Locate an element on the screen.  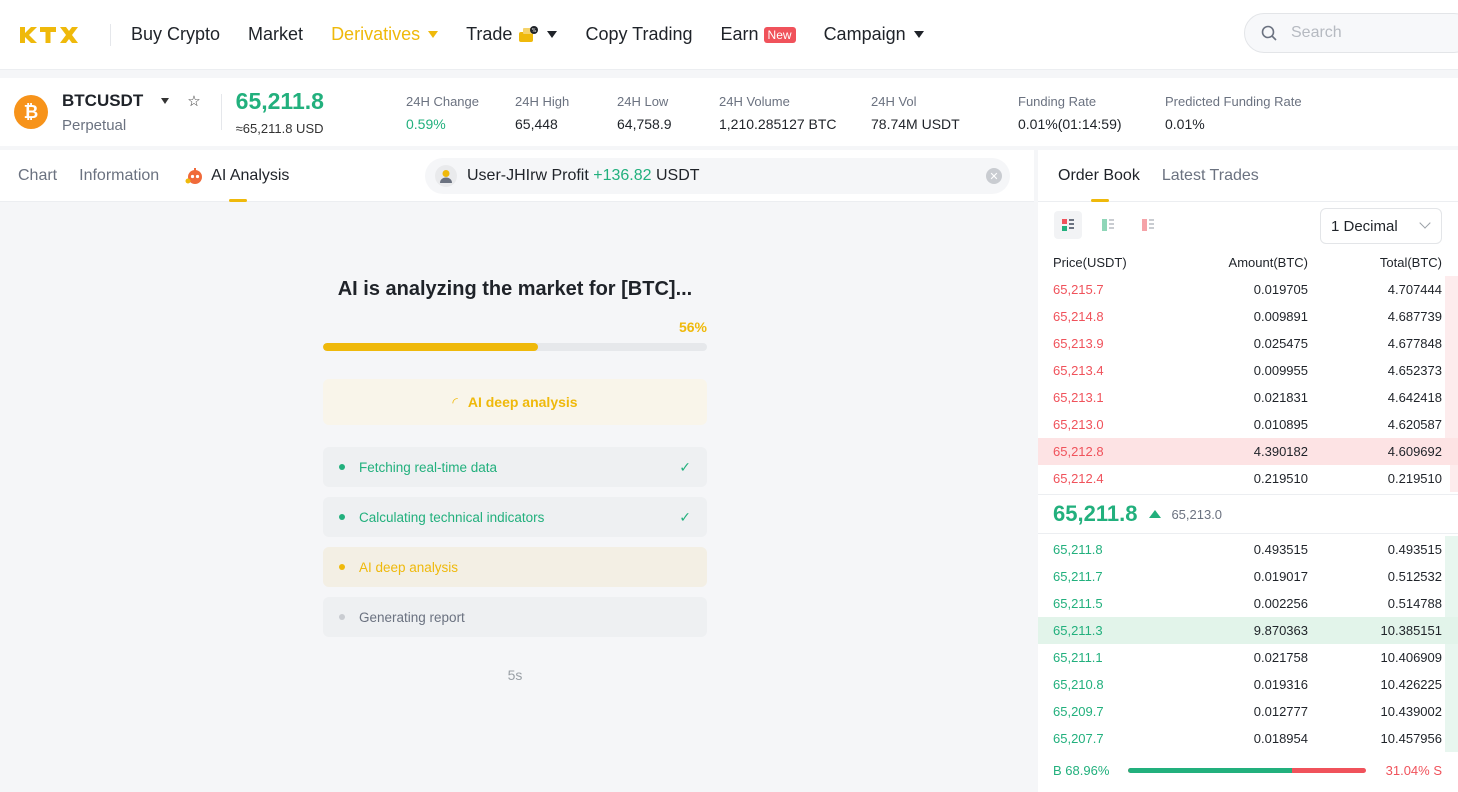
row-amount: 0.019017 is located at coordinates (1280, 576).